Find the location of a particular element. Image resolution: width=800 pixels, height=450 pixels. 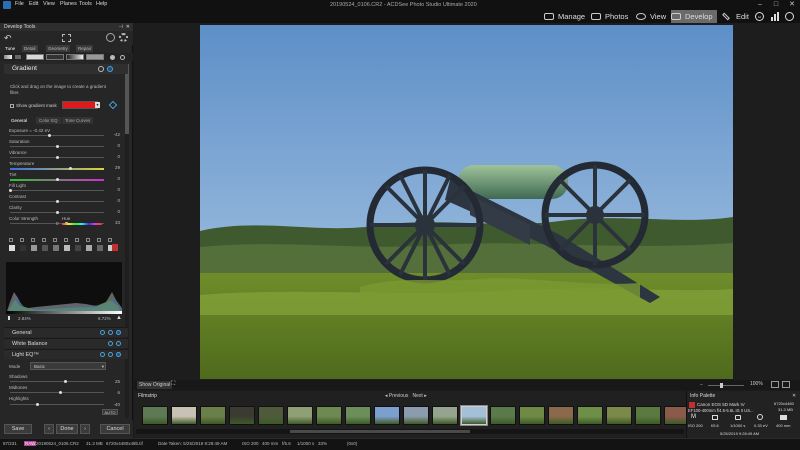

mode-photos: Photos is located at coordinates (609, 16).